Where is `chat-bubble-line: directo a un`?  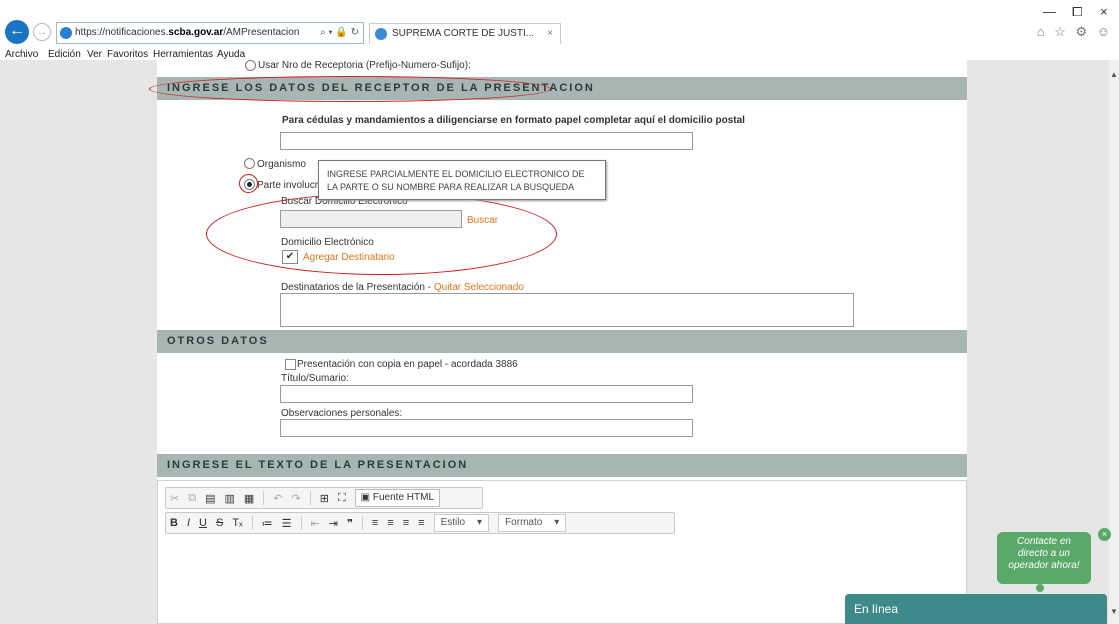 chat-bubble-line: directo a un is located at coordinates (1044, 553).